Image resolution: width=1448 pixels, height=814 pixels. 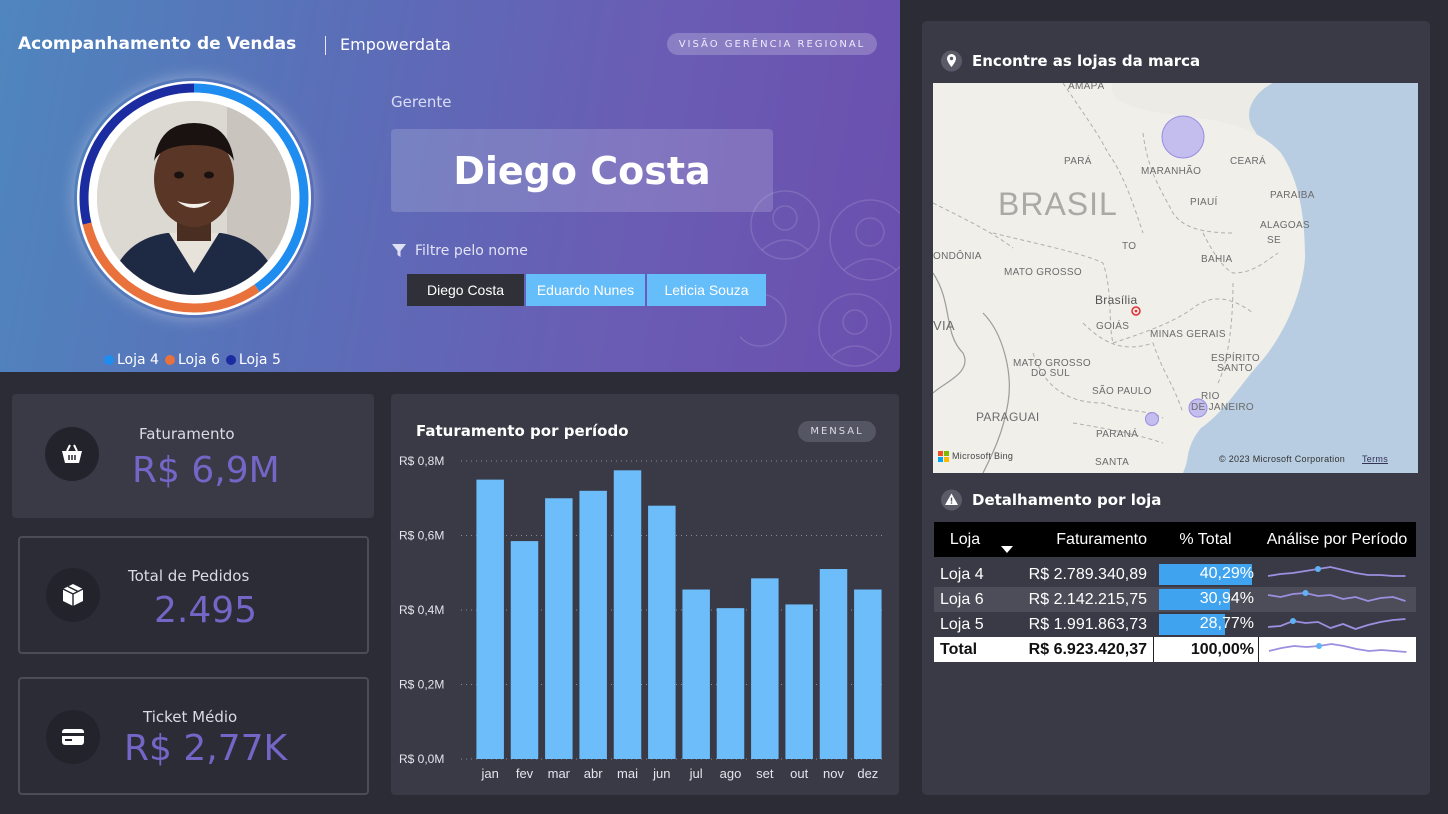 What do you see at coordinates (206, 470) in the screenshot?
I see `kpi-value: R$ 6,9M` at bounding box center [206, 470].